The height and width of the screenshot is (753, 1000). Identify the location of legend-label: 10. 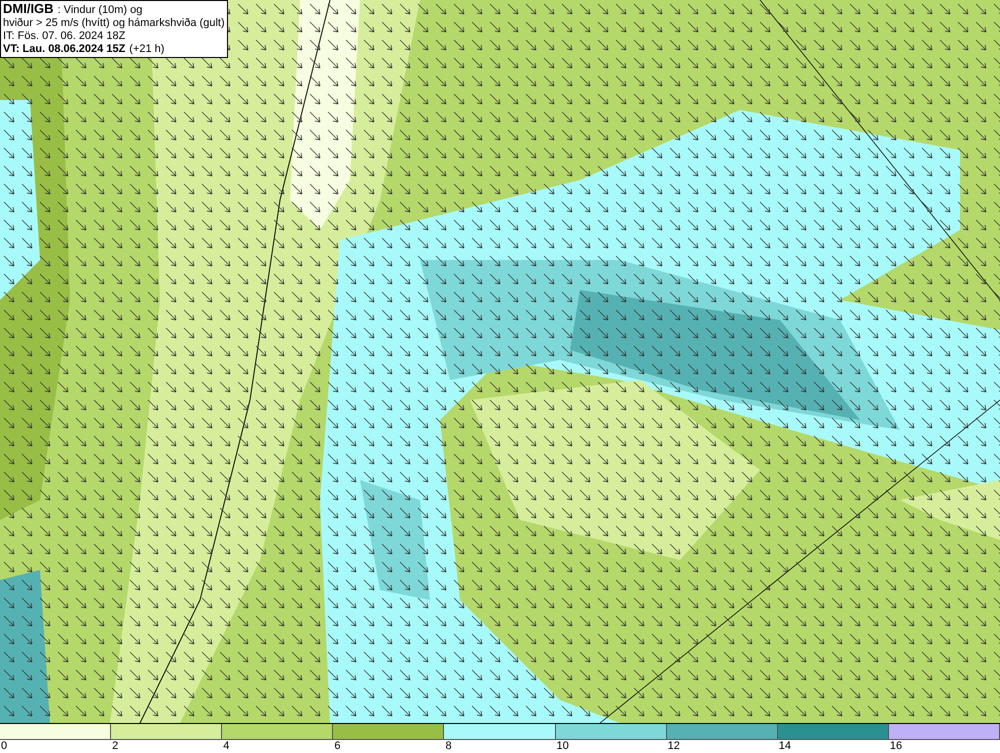
(562, 746).